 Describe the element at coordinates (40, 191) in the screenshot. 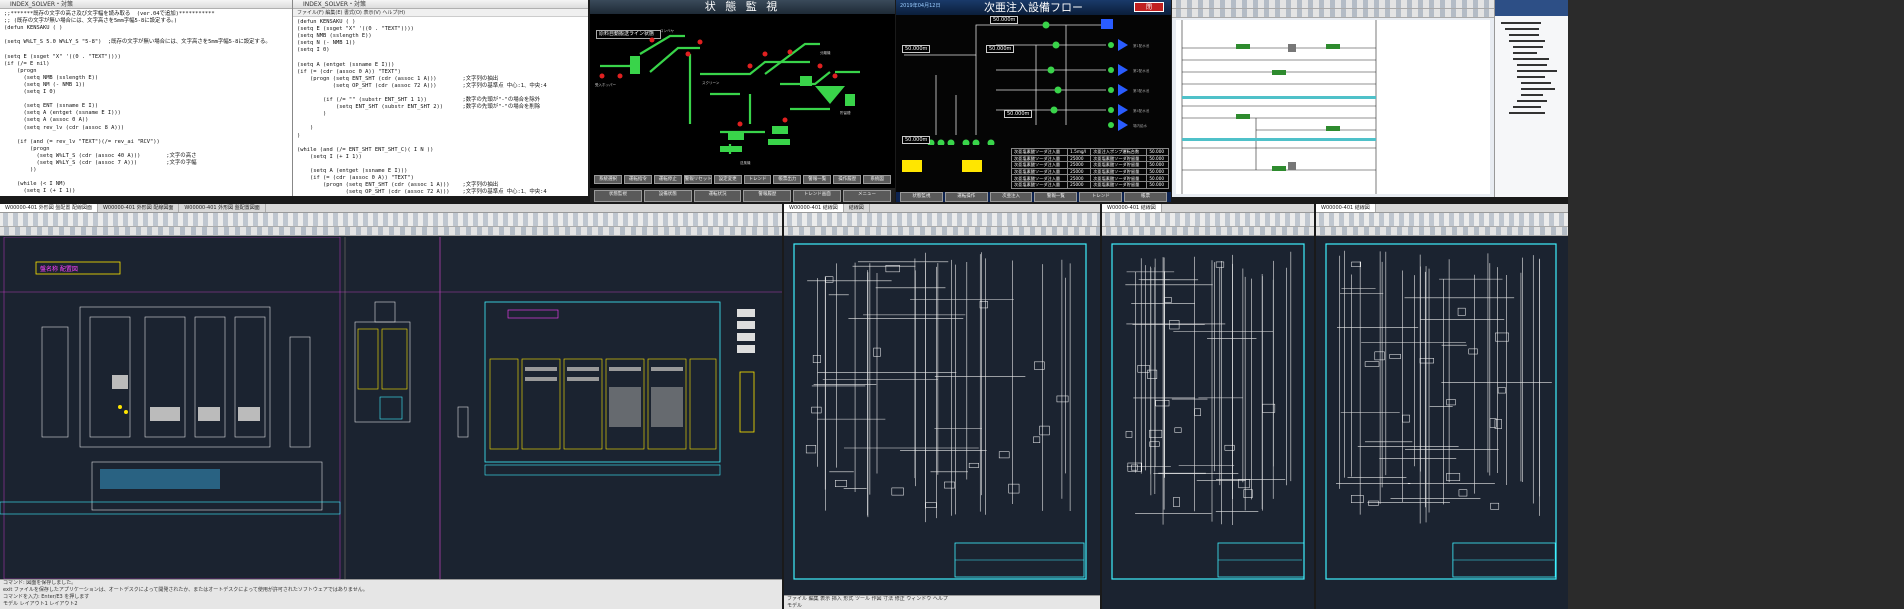

I see `code-line: (setq I (+ I 1))` at that location.